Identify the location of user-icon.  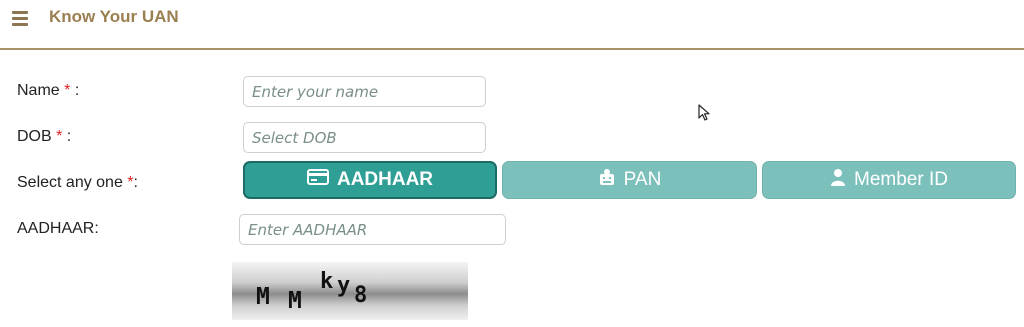
(838, 180).